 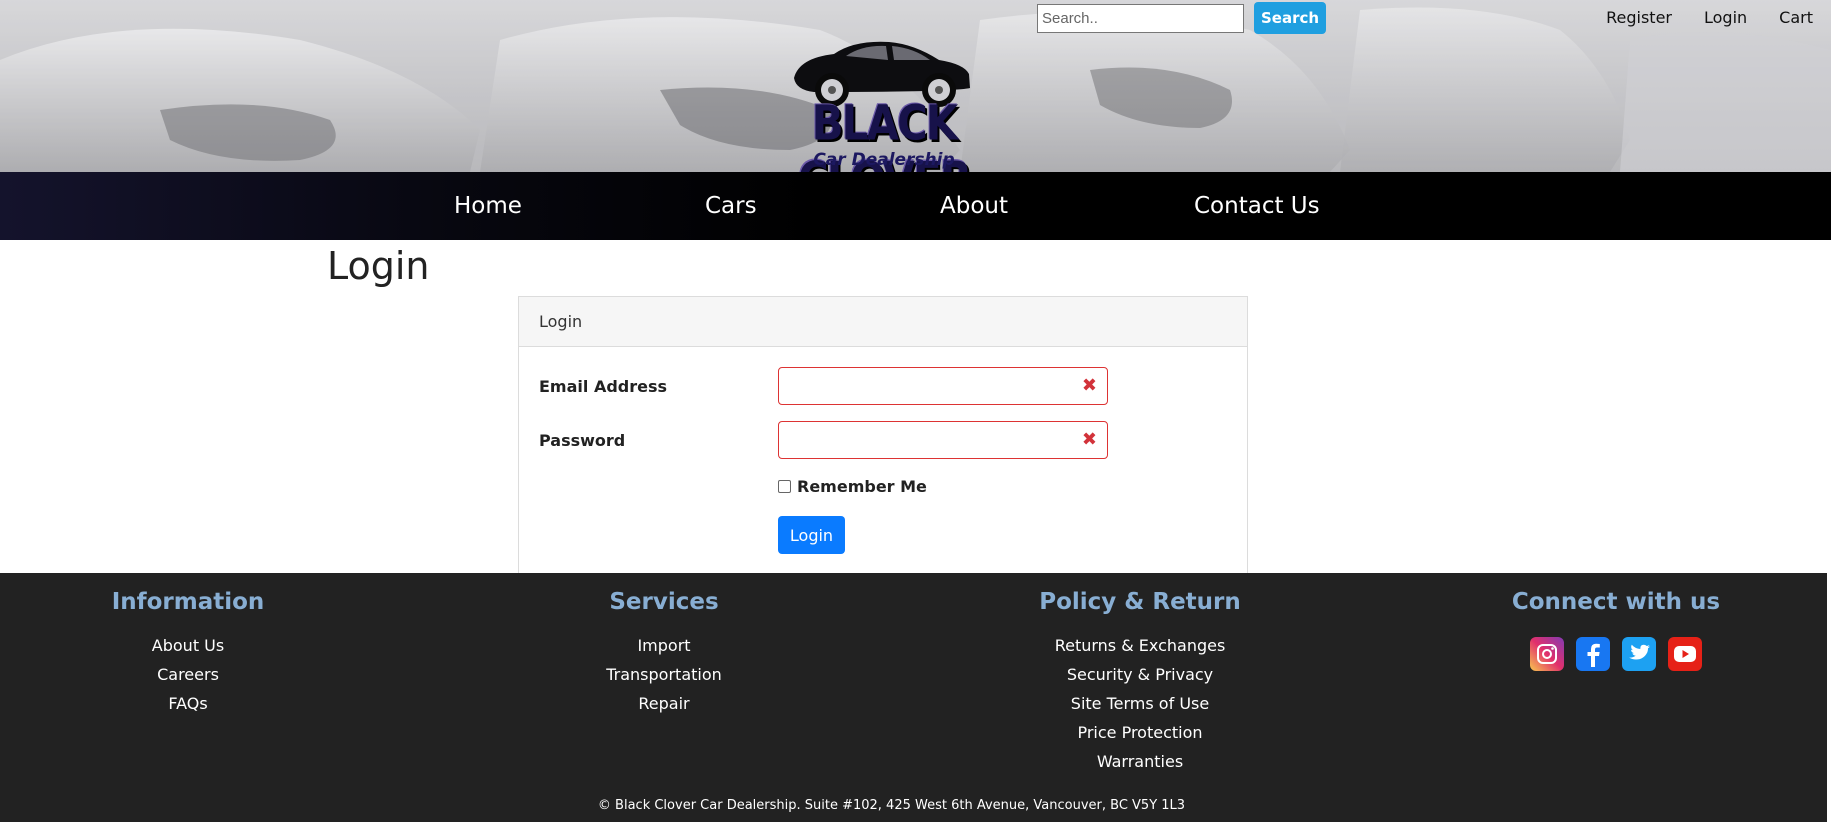 What do you see at coordinates (664, 651) in the screenshot?
I see `footer-link-import: Import` at bounding box center [664, 651].